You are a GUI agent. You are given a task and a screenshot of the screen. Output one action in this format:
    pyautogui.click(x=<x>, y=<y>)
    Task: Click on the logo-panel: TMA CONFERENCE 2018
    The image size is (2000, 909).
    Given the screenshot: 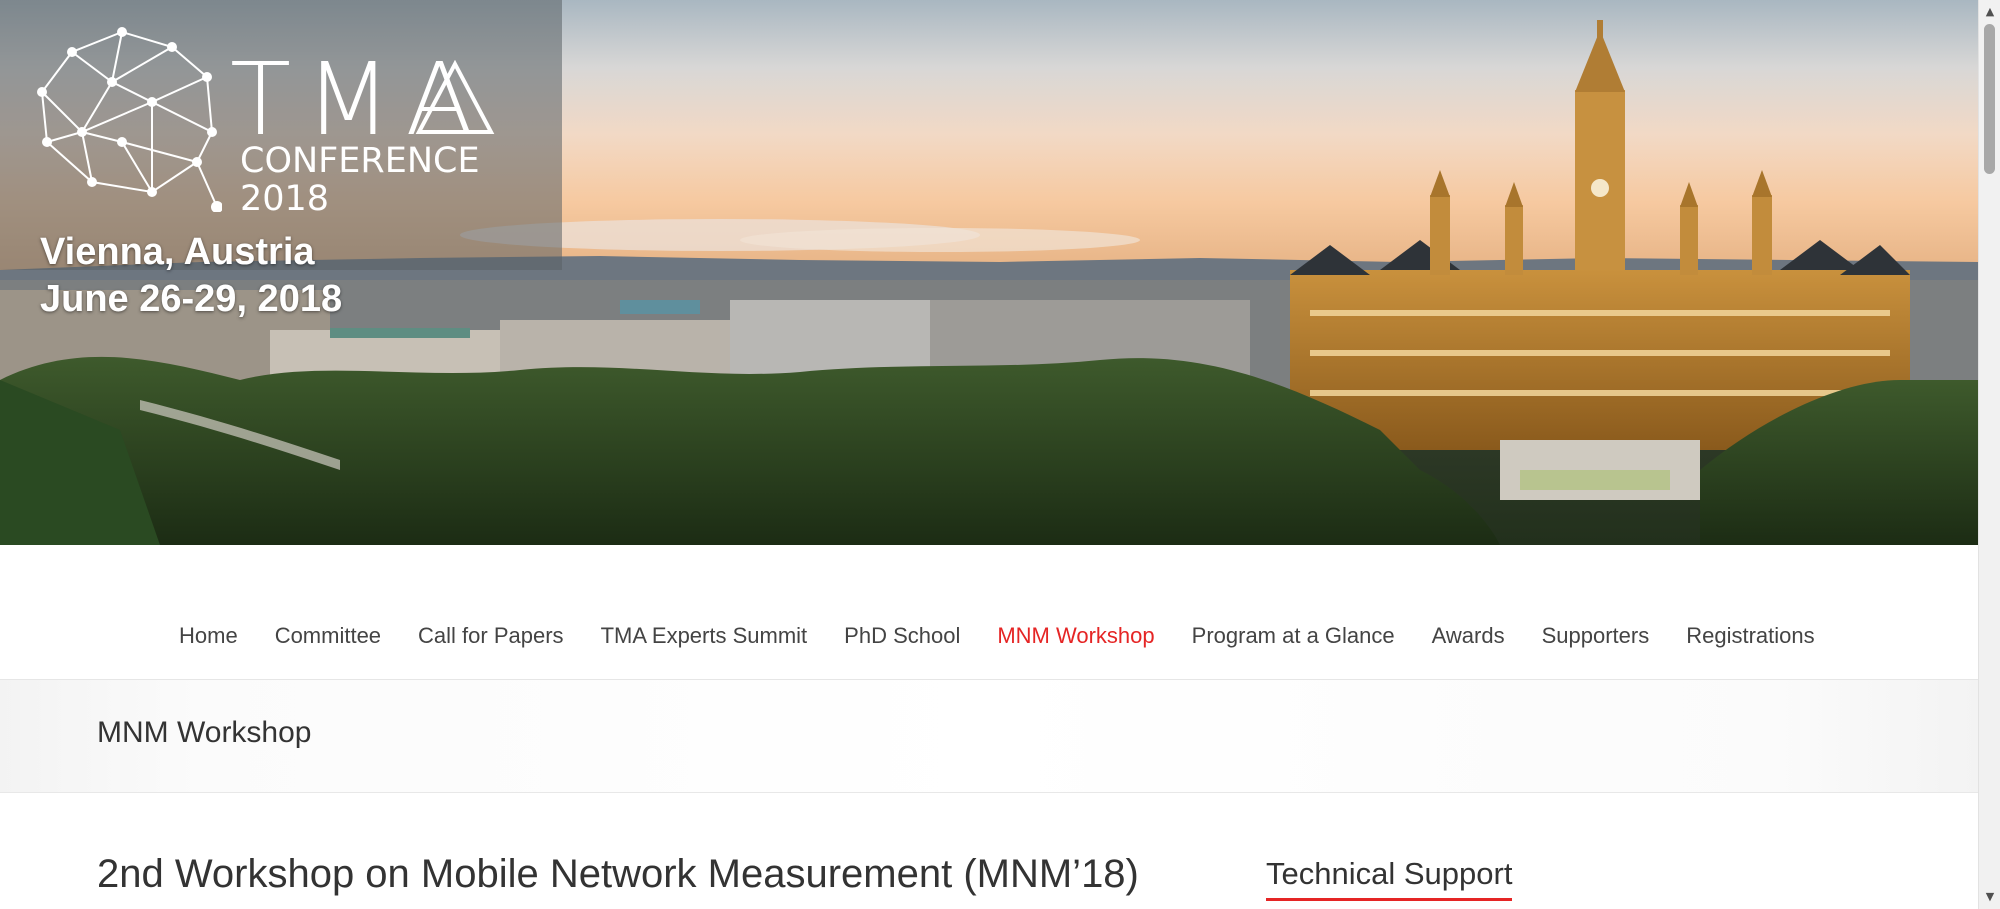 What is the action you would take?
    pyautogui.click(x=281, y=135)
    